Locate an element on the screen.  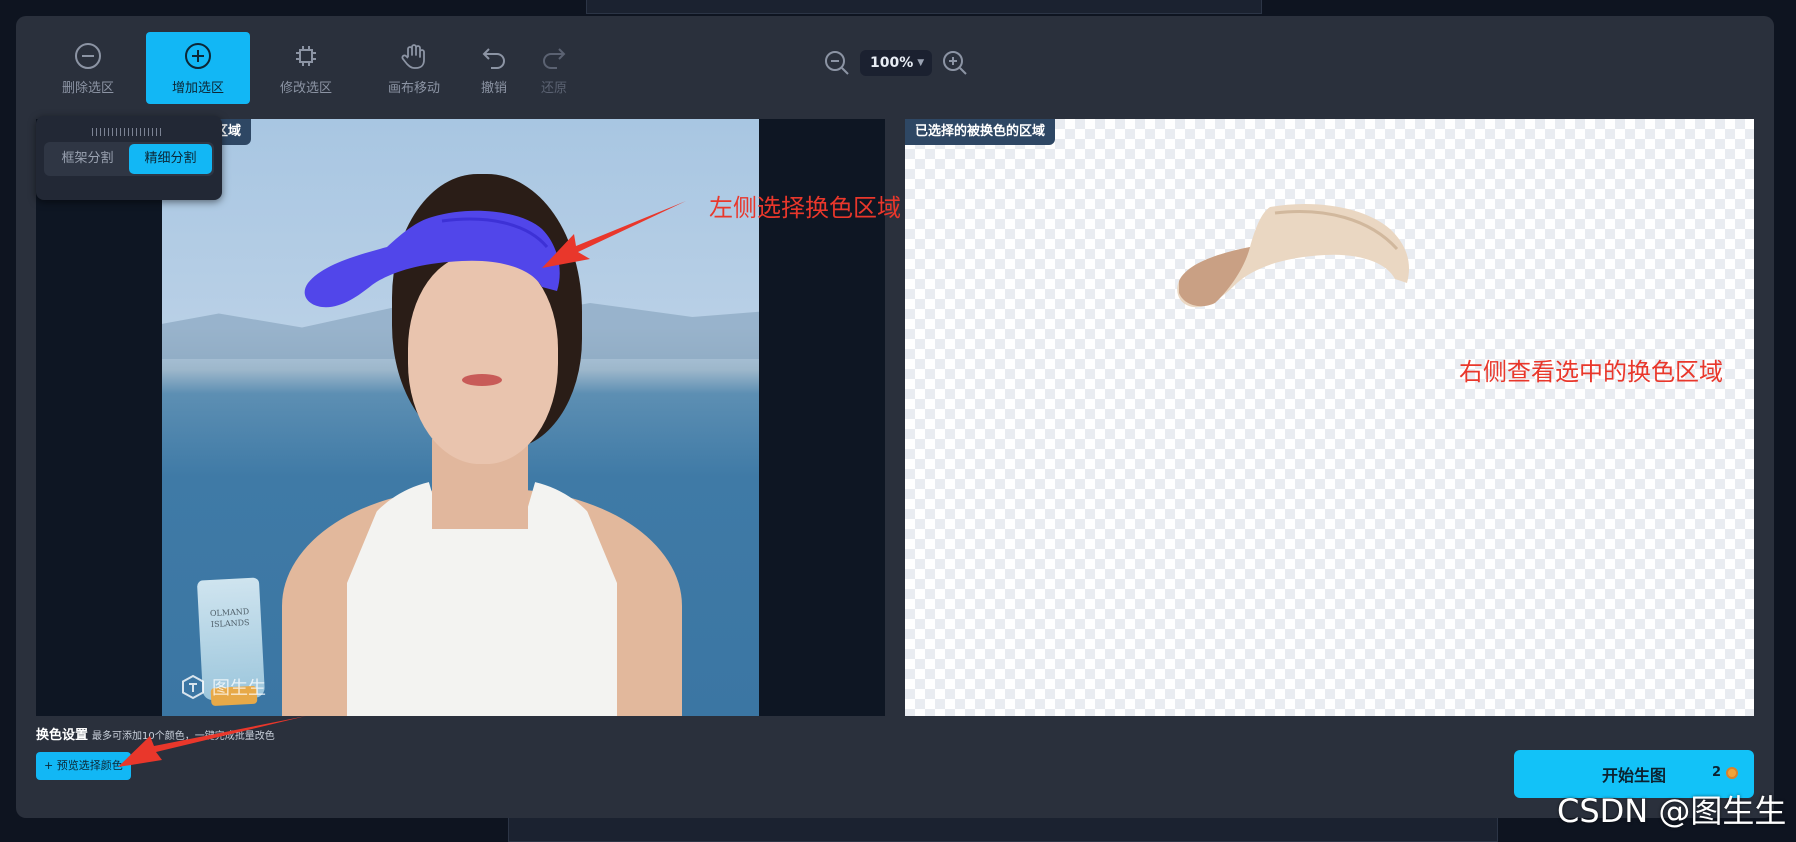
zoom-out-icon is located at coordinates (837, 63).